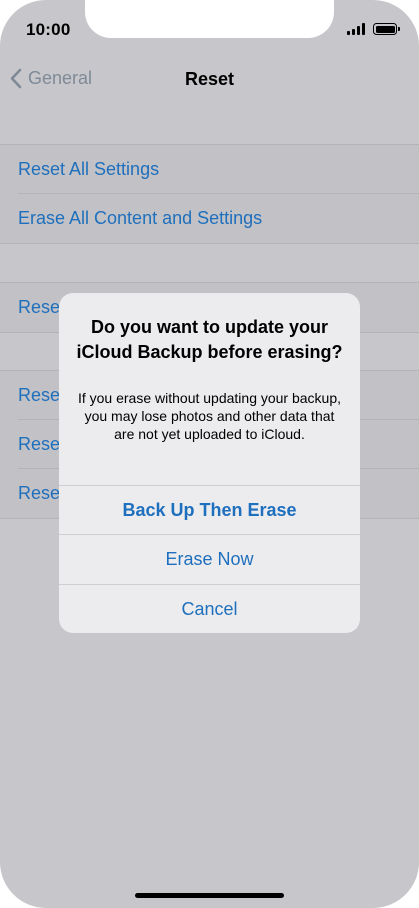 The height and width of the screenshot is (908, 419). What do you see at coordinates (356, 29) in the screenshot?
I see `cellular-signal-icon` at bounding box center [356, 29].